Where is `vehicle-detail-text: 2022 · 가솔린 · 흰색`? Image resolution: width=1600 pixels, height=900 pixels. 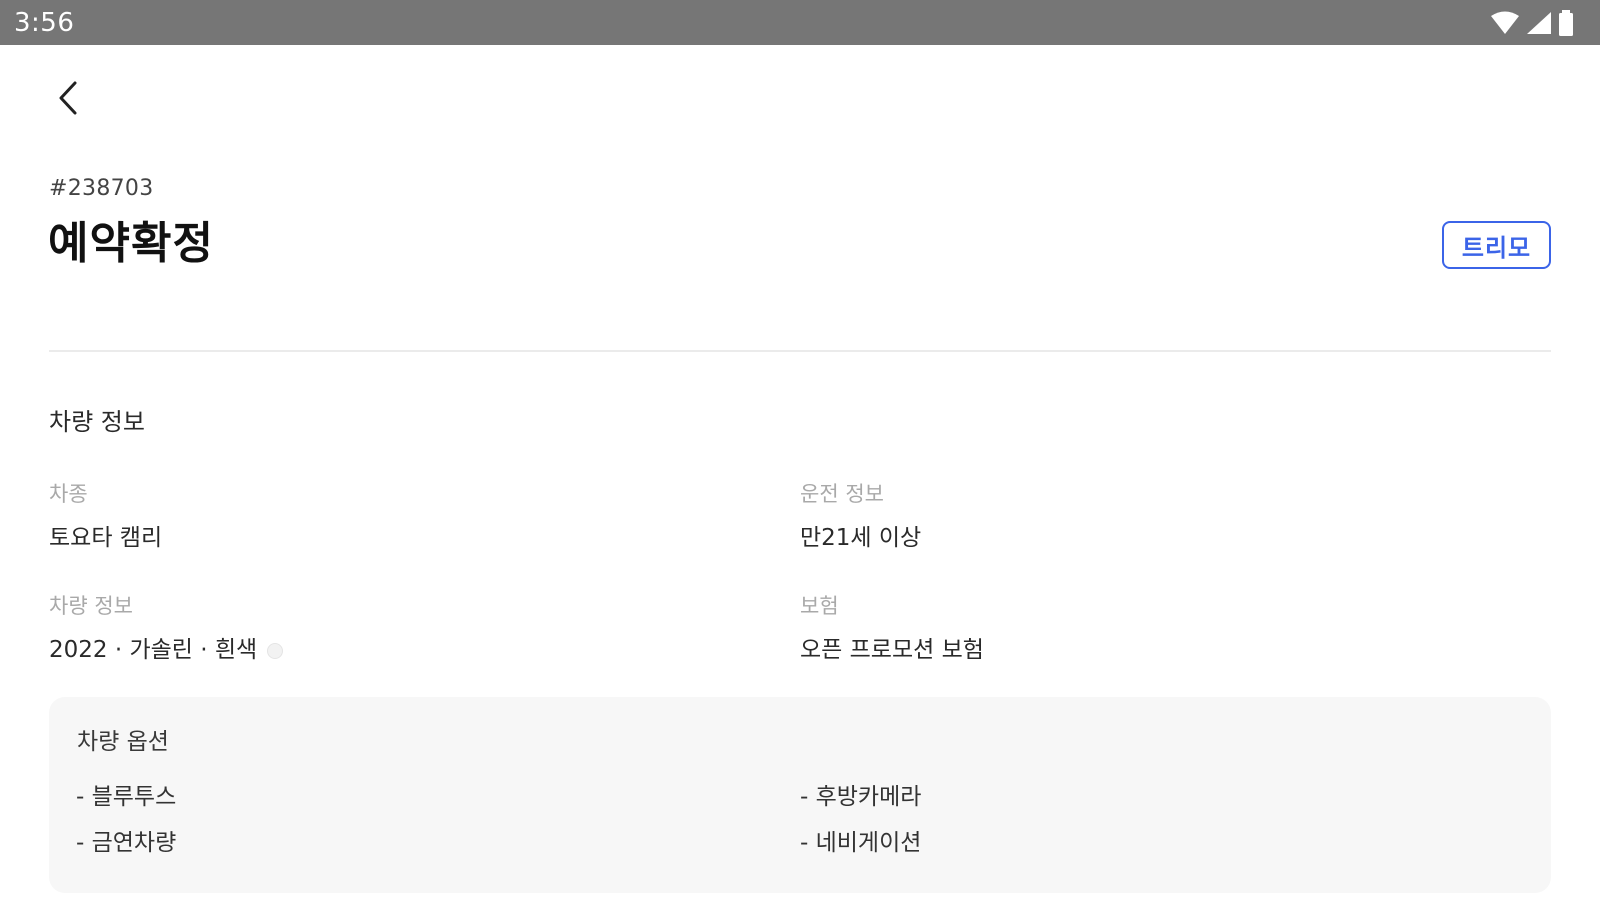 vehicle-detail-text: 2022 · 가솔린 · 흰색 is located at coordinates (153, 650).